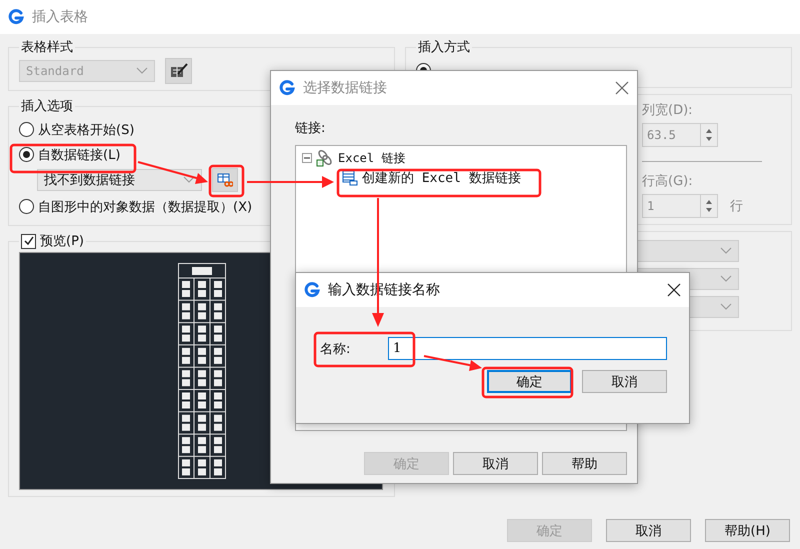 This screenshot has width=800, height=549. I want to click on preview-checkbox, so click(28, 241).